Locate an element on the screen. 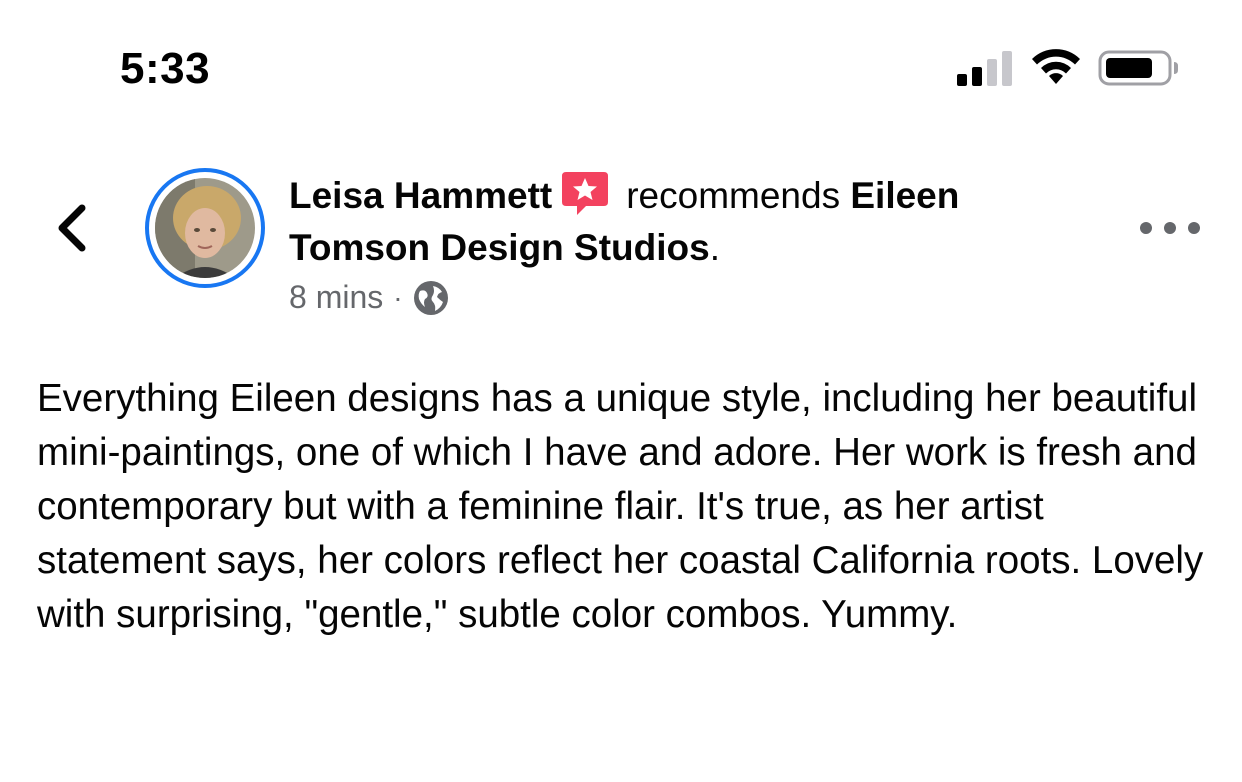 Image resolution: width=1242 pixels, height=782 pixels. back-button is located at coordinates (72, 228).